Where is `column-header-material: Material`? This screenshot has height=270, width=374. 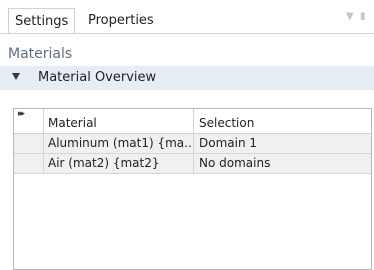
column-header-material: Material is located at coordinates (119, 121).